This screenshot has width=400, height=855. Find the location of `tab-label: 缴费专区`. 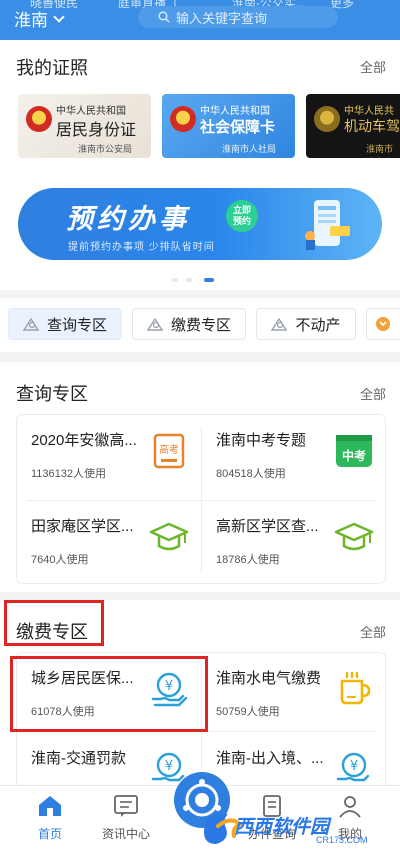

tab-label: 缴费专区 is located at coordinates (200, 325).